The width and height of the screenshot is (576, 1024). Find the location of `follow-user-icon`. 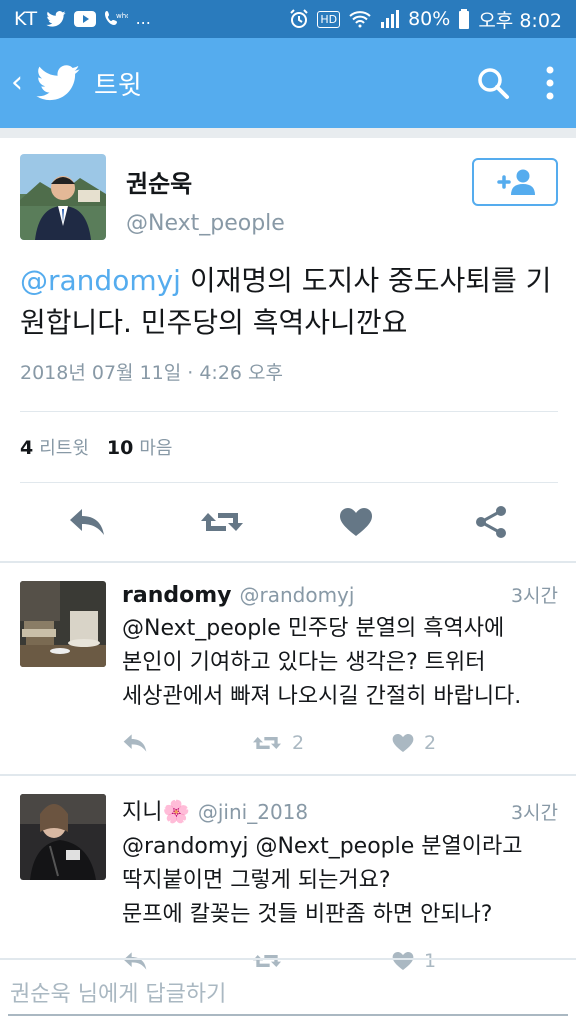

follow-user-icon is located at coordinates (516, 182).